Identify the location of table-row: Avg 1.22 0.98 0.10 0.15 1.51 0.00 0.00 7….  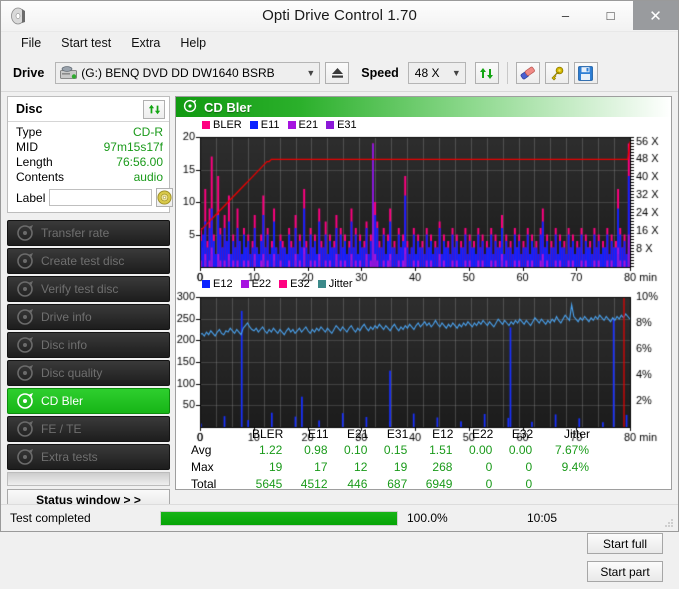
(390, 450).